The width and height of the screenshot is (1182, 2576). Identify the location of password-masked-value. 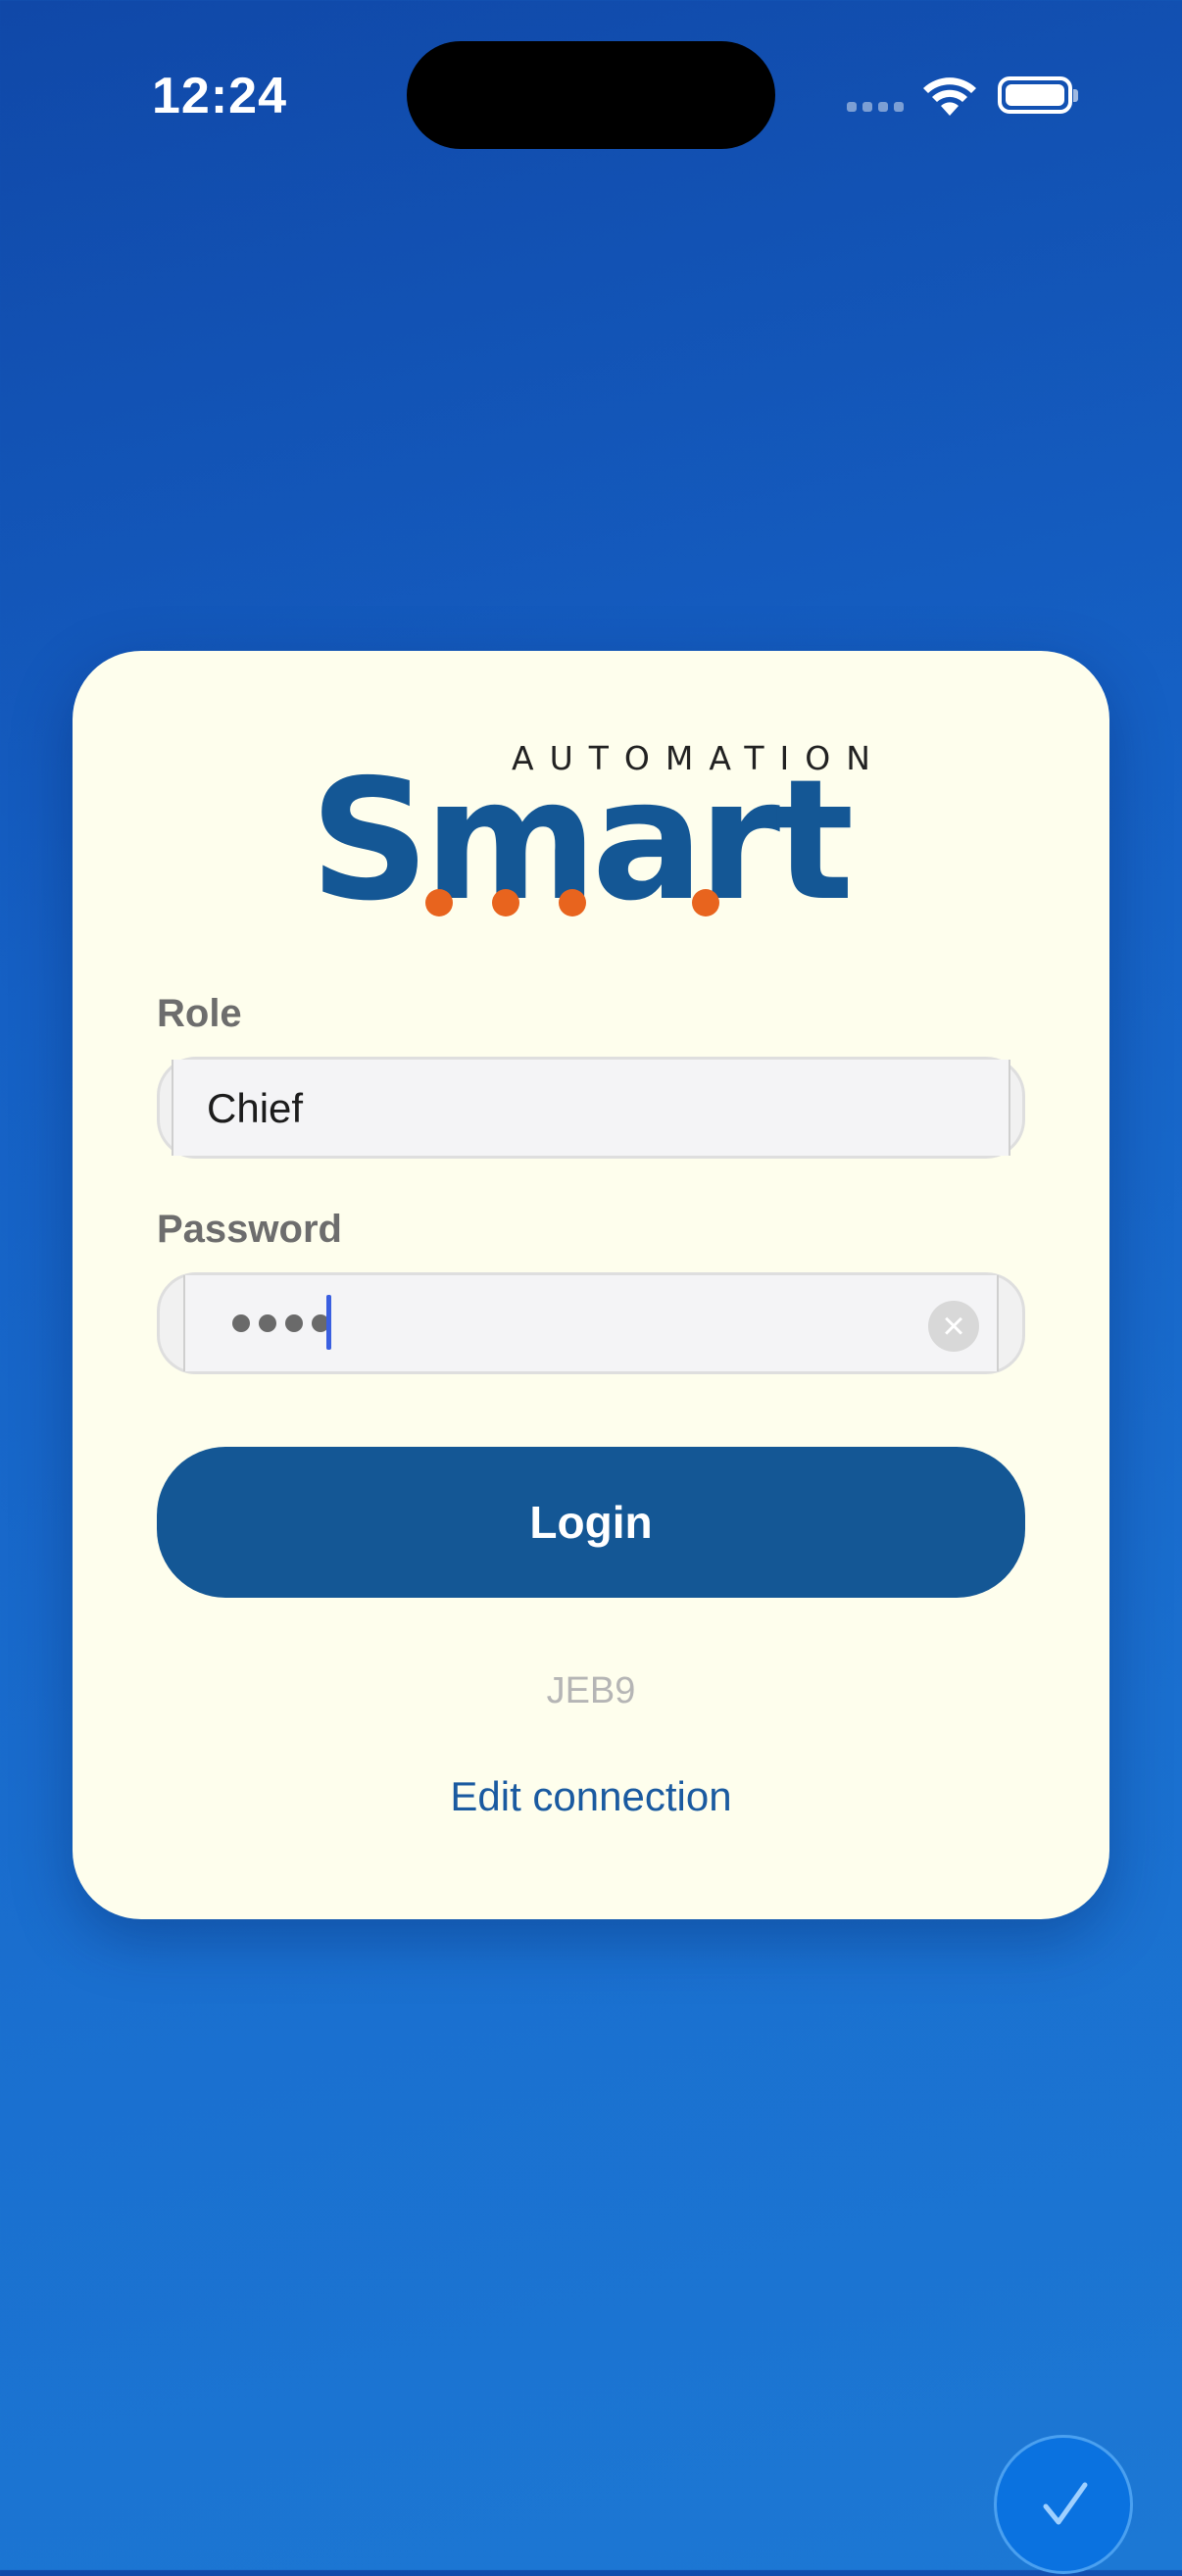
(280, 1323).